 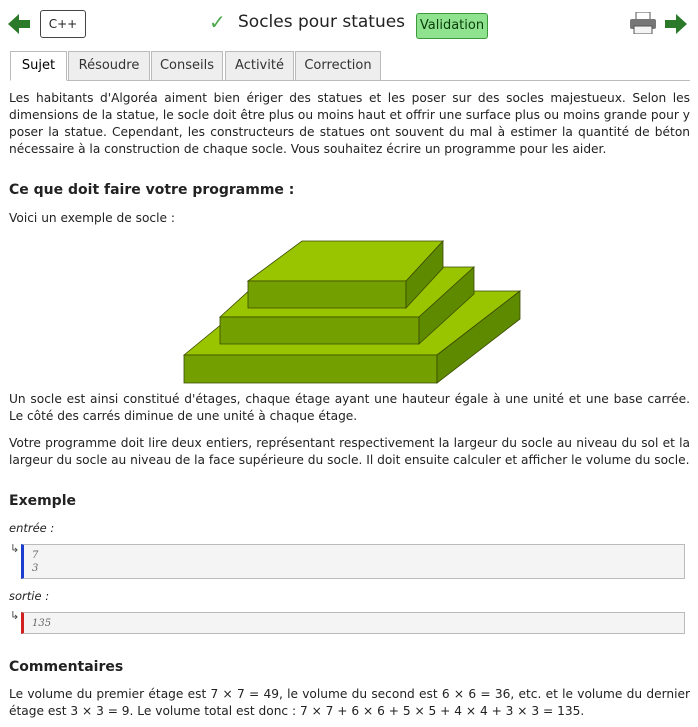 I want to click on tab-resoudre: Résoudre, so click(x=109, y=66).